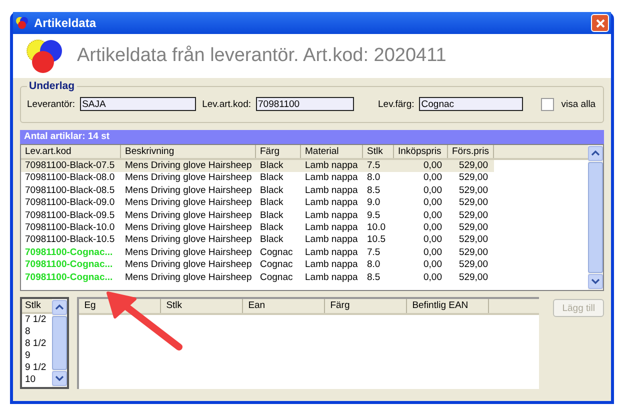  What do you see at coordinates (52, 86) in the screenshot?
I see `group-title: Underlag` at bounding box center [52, 86].